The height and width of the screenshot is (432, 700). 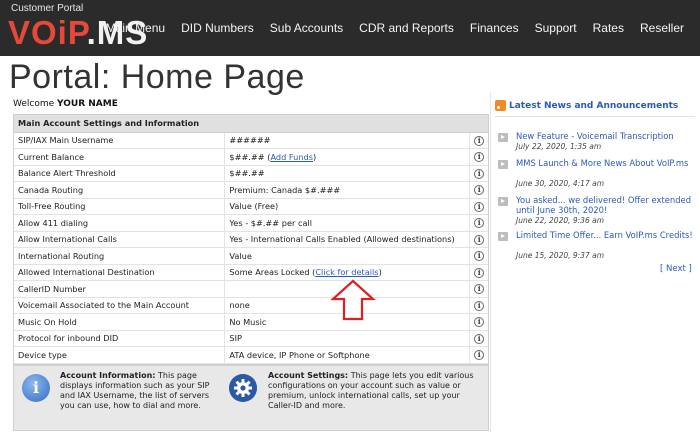 I want to click on table-row: Protocol for inbound DID SIP i, so click(x=251, y=338).